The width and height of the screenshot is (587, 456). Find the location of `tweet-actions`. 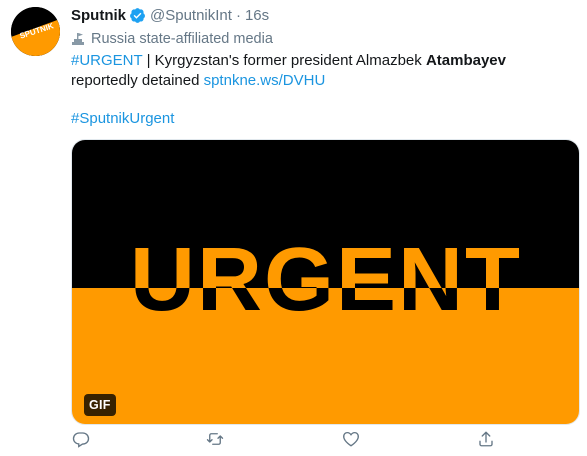

tweet-actions is located at coordinates (286, 441).